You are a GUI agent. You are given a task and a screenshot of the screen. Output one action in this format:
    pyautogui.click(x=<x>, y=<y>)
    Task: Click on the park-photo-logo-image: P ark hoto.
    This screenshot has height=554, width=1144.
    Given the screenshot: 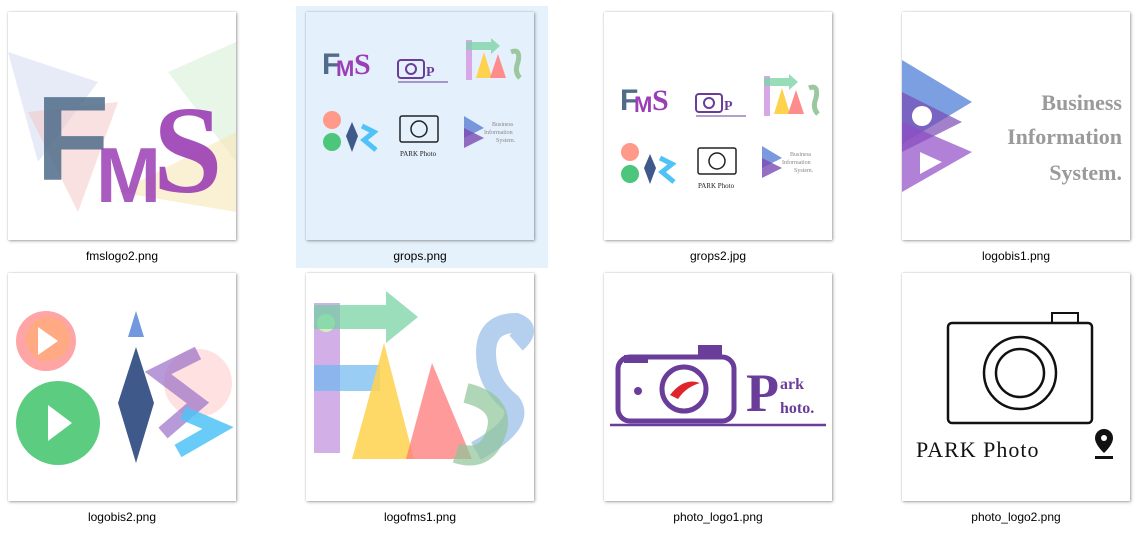 What is the action you would take?
    pyautogui.click(x=718, y=386)
    